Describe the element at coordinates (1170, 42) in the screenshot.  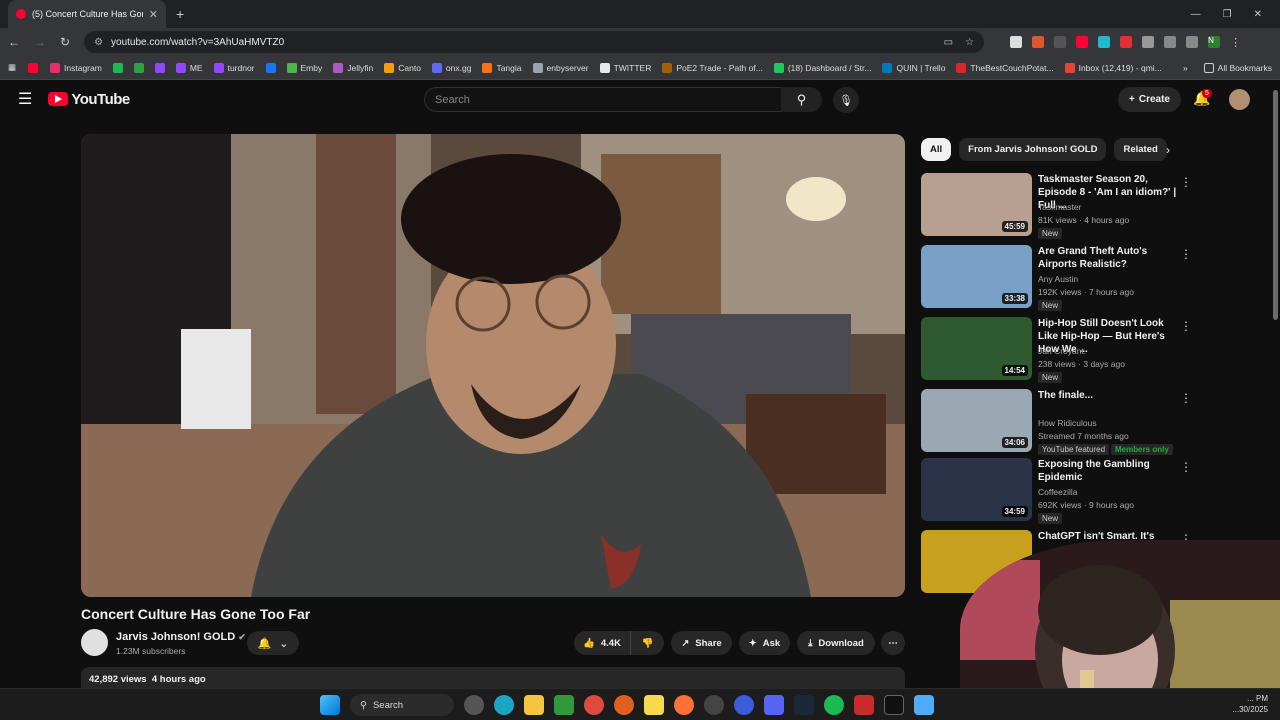
I see `side-panel-icon` at that location.